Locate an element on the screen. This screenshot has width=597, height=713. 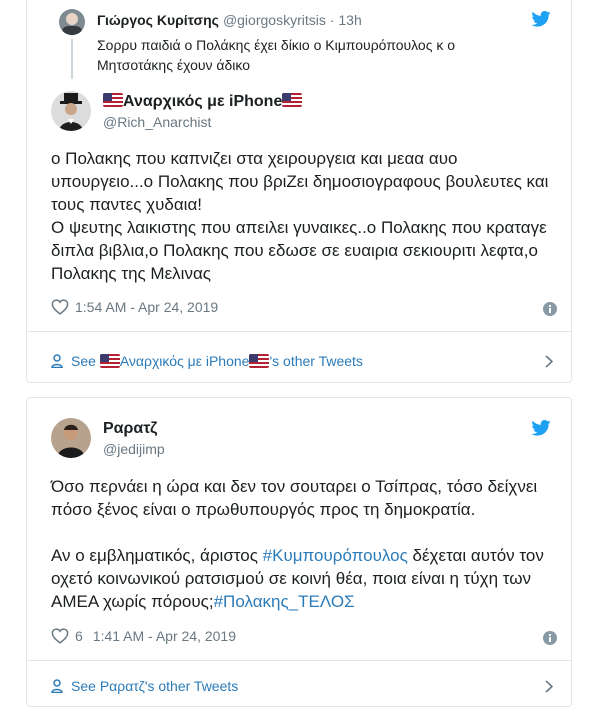
author-name: Ραρατζ is located at coordinates (130, 429).